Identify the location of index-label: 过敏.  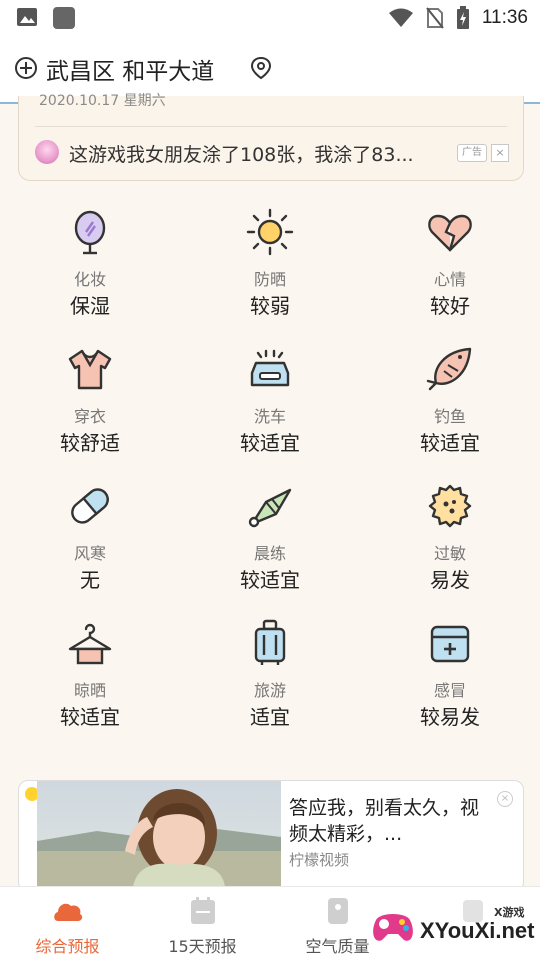
(449, 553).